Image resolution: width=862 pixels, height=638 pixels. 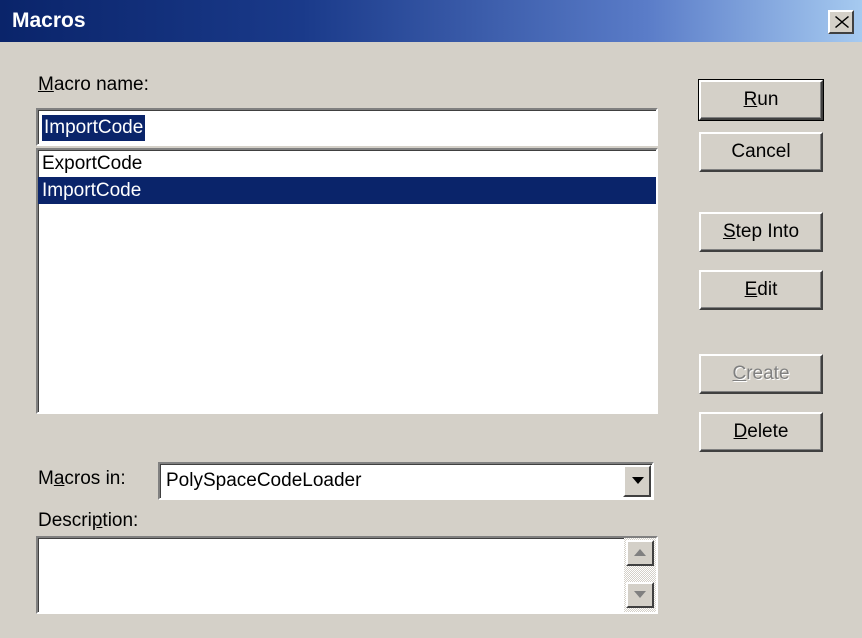 What do you see at coordinates (761, 432) in the screenshot?
I see `delete-button: Delete` at bounding box center [761, 432].